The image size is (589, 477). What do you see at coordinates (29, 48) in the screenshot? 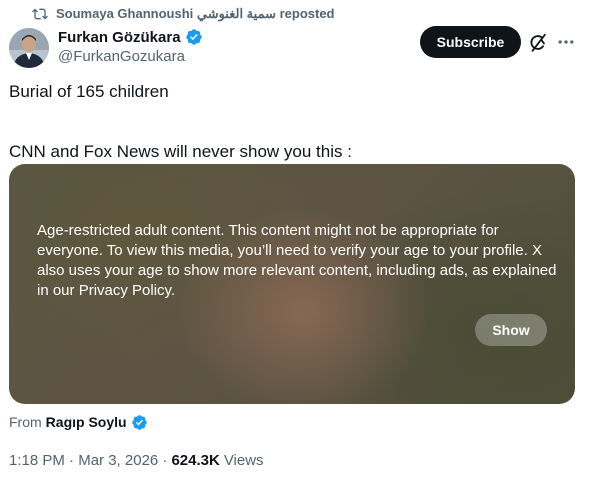
I see `avatar` at bounding box center [29, 48].